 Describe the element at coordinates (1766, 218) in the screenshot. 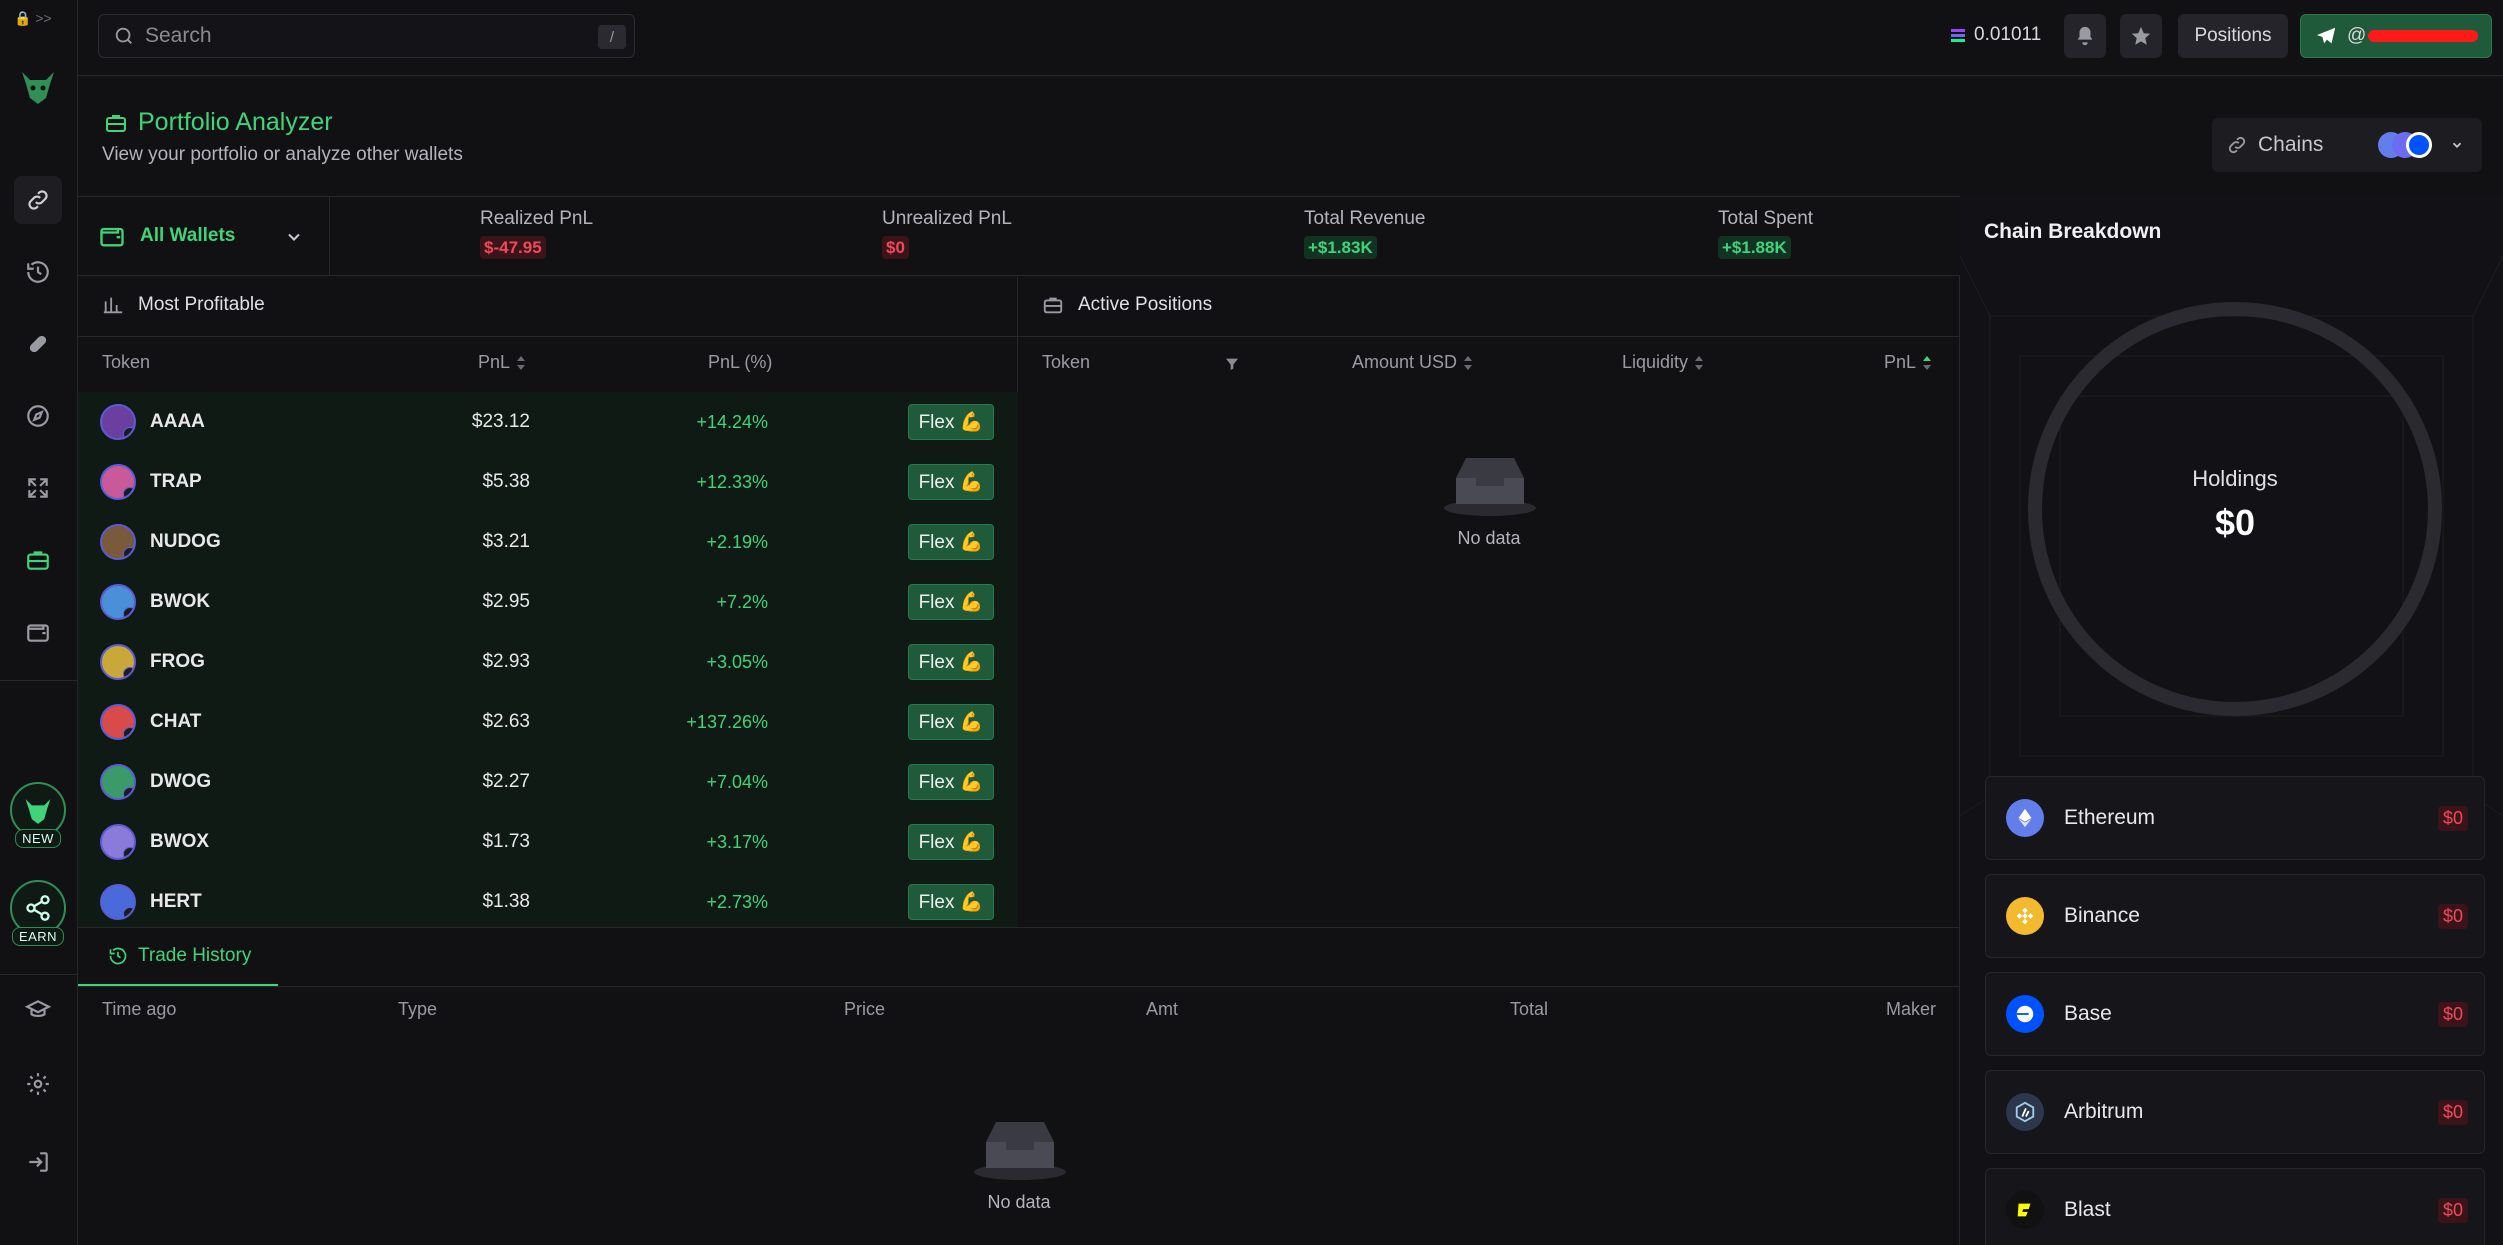

I see `stat-label: Total Spent` at that location.